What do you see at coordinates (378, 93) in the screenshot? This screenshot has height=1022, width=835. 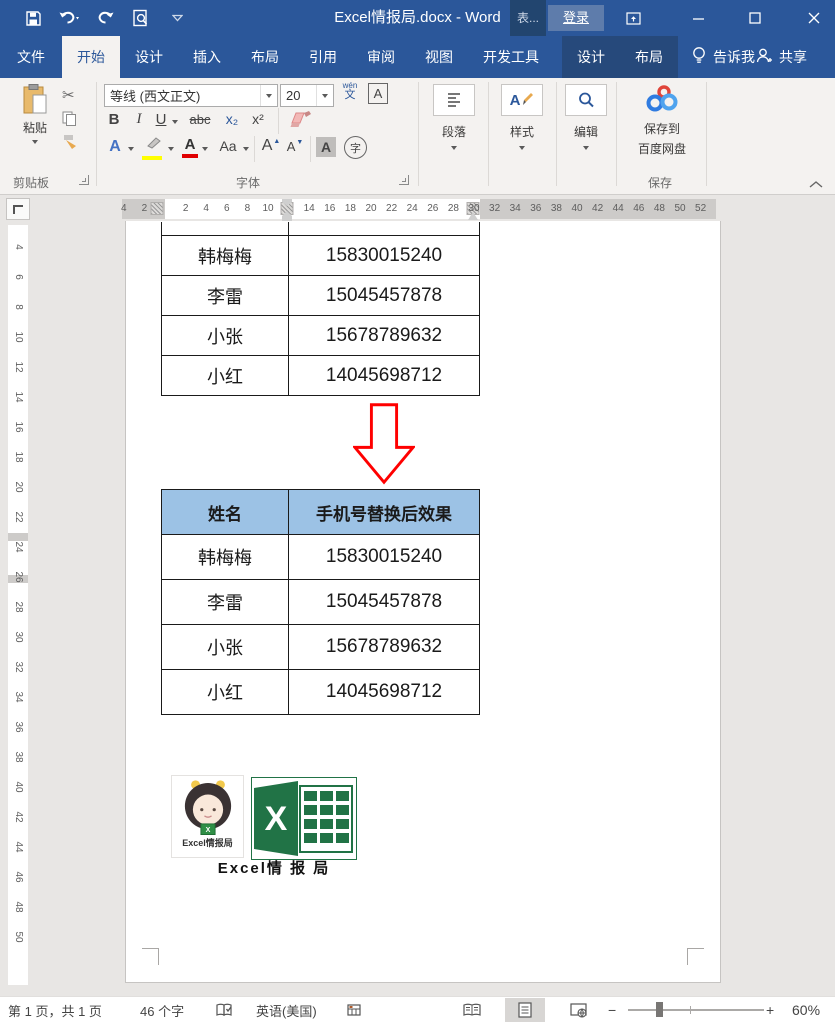 I see `character-border-button: A` at bounding box center [378, 93].